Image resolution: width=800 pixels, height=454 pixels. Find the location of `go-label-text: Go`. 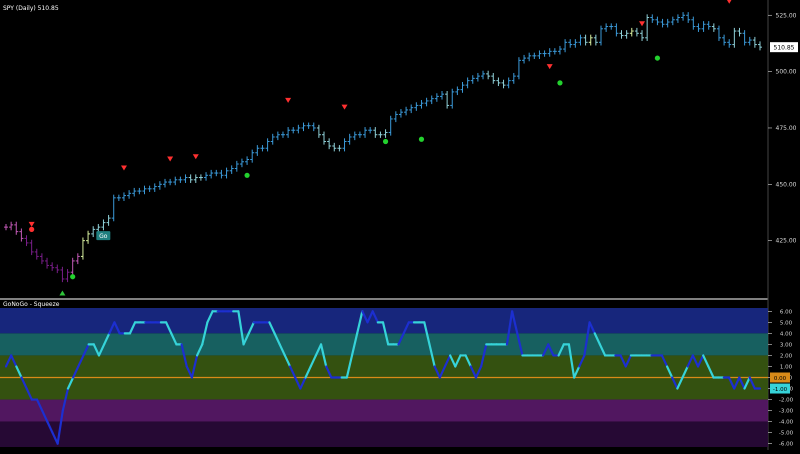

go-label-text: Go is located at coordinates (103, 236).